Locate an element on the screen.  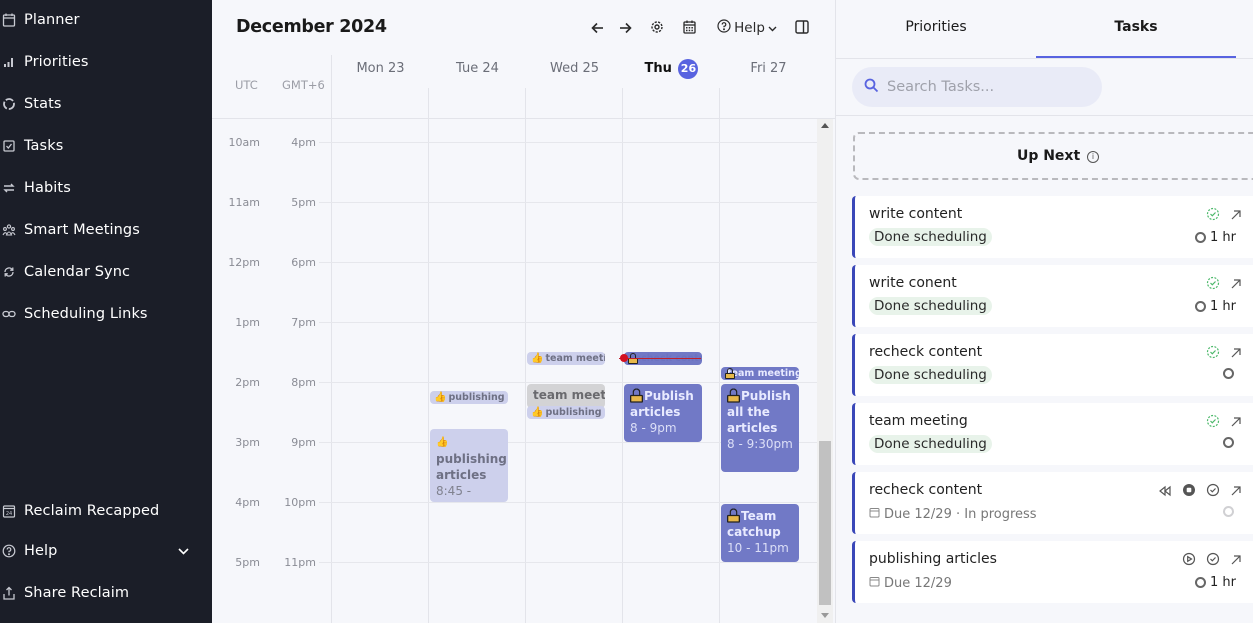
sidebar-item-reclaim-recapped: 24 Reclaim Recapped is located at coordinates (106, 511).